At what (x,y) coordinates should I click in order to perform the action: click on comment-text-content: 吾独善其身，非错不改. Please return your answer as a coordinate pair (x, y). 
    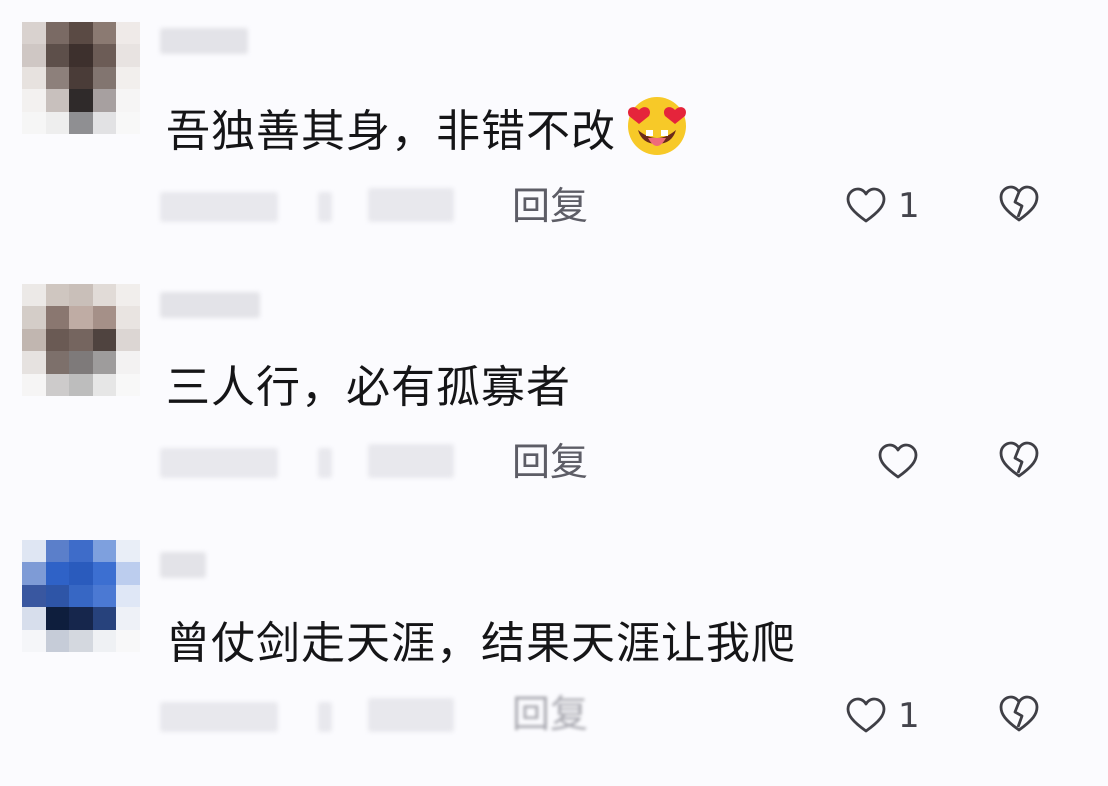
    Looking at the image, I should click on (391, 131).